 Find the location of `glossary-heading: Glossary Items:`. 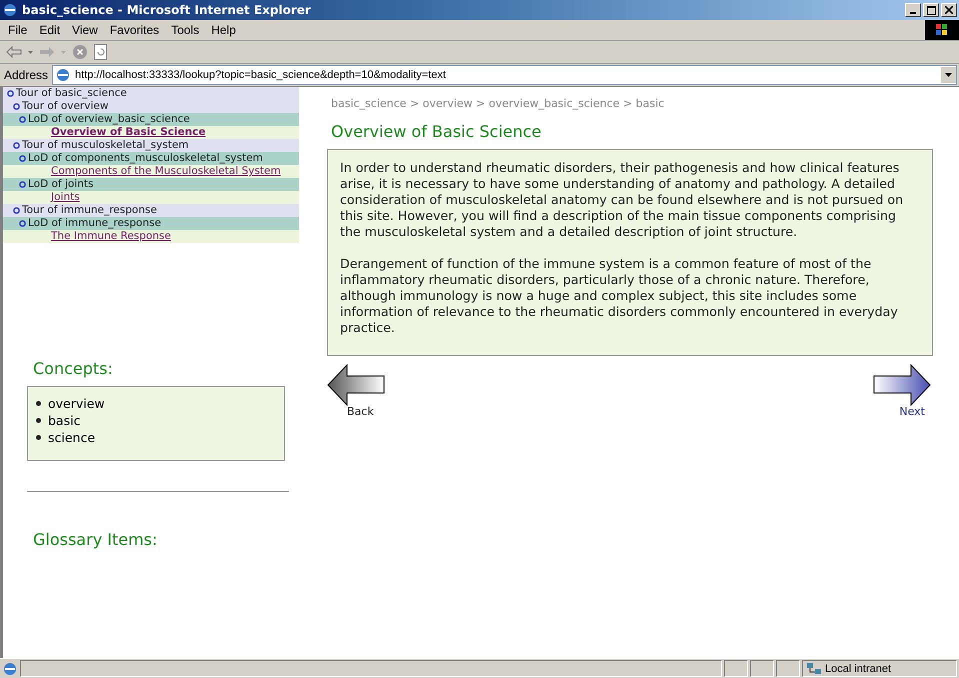

glossary-heading: Glossary Items: is located at coordinates (95, 539).